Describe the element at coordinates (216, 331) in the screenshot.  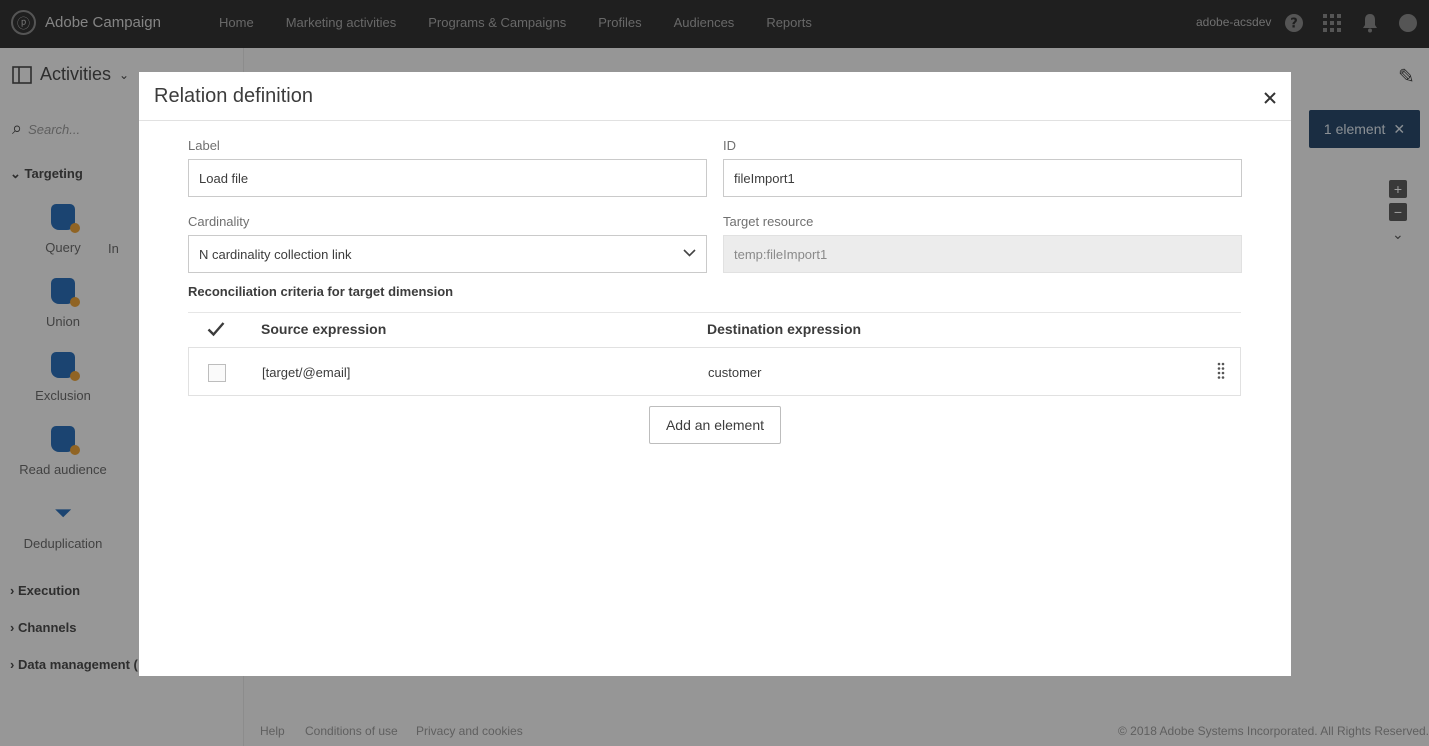
I see `select-all-check-icon` at that location.